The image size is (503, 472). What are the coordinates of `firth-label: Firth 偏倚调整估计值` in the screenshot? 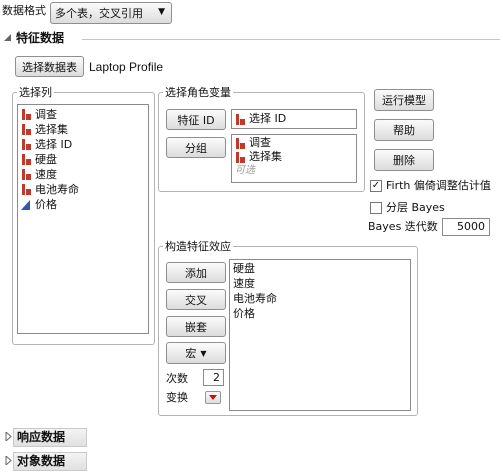 It's located at (438, 185).